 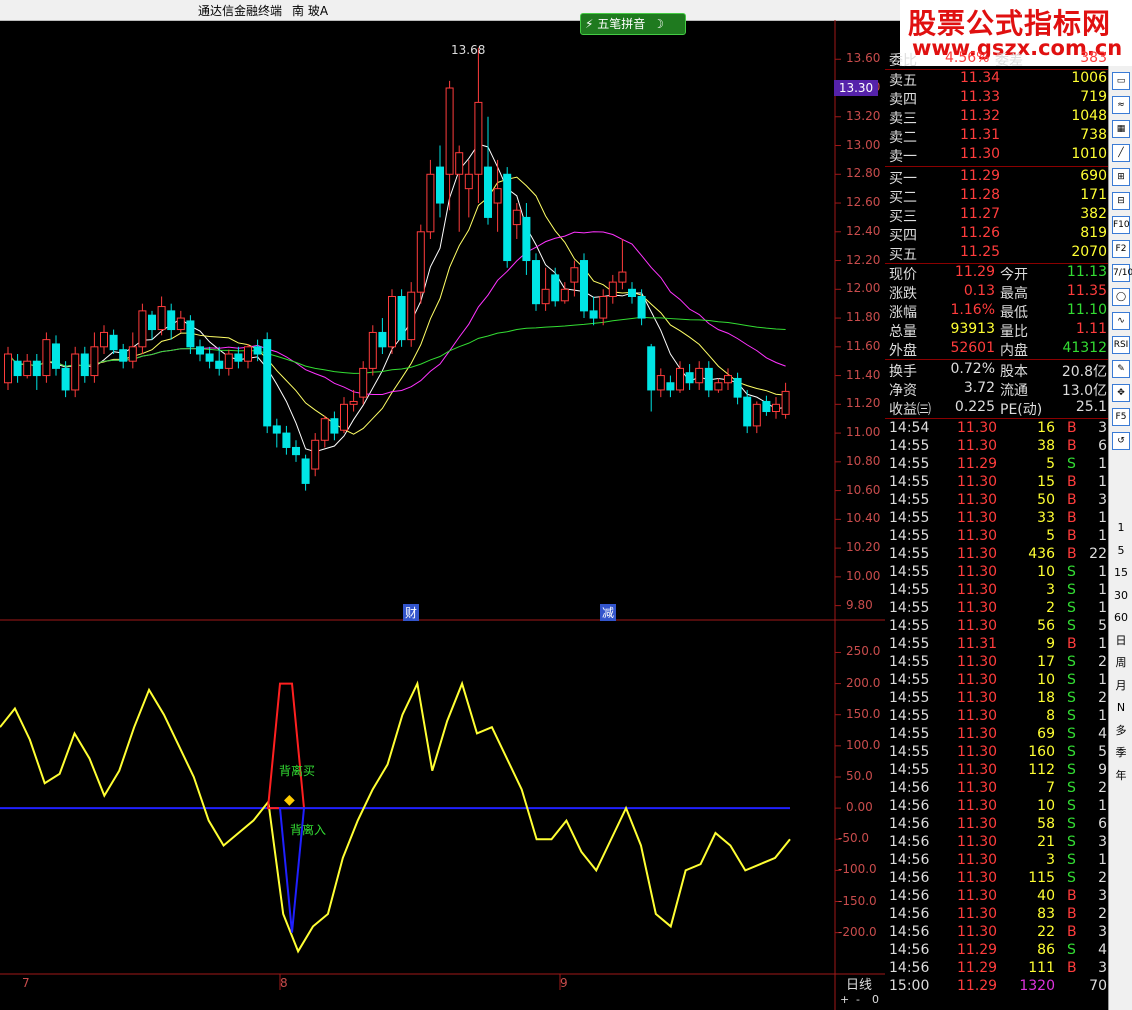 What do you see at coordinates (996, 915) in the screenshot?
I see `tick-row: 14:56 11.30 83 B 2` at bounding box center [996, 915].